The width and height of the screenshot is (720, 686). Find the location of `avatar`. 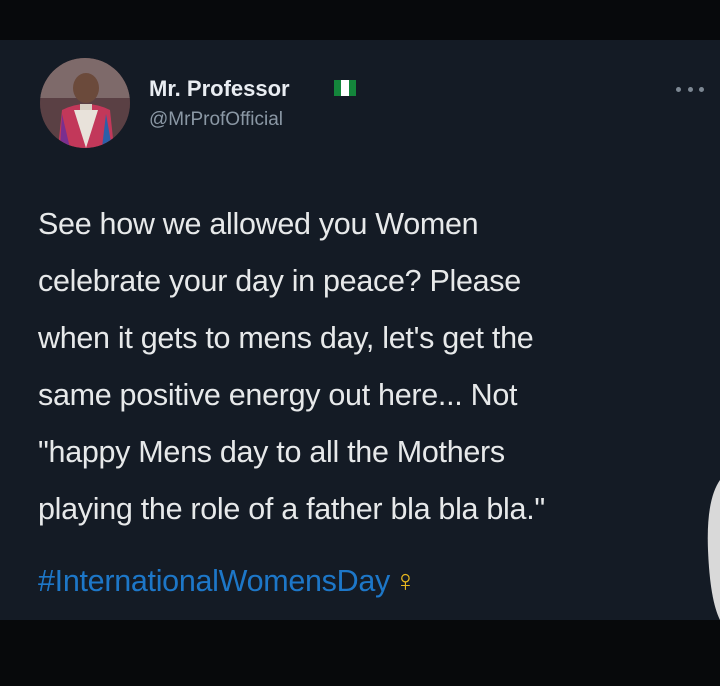

avatar is located at coordinates (85, 103).